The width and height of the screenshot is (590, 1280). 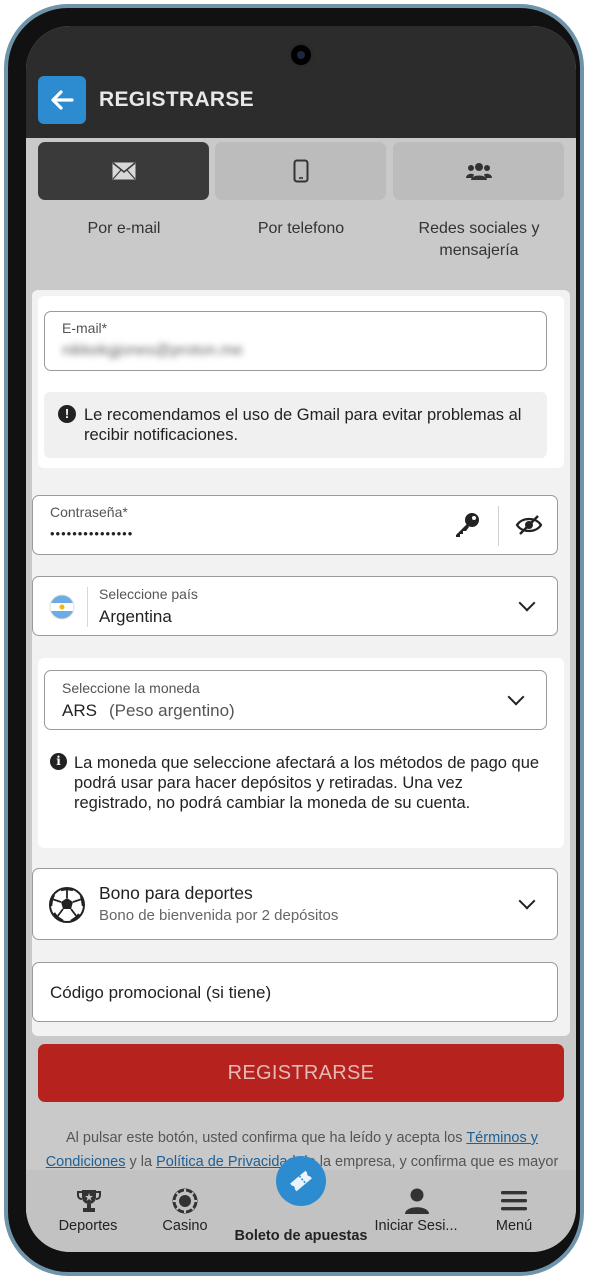 I want to click on back-button, so click(x=62, y=100).